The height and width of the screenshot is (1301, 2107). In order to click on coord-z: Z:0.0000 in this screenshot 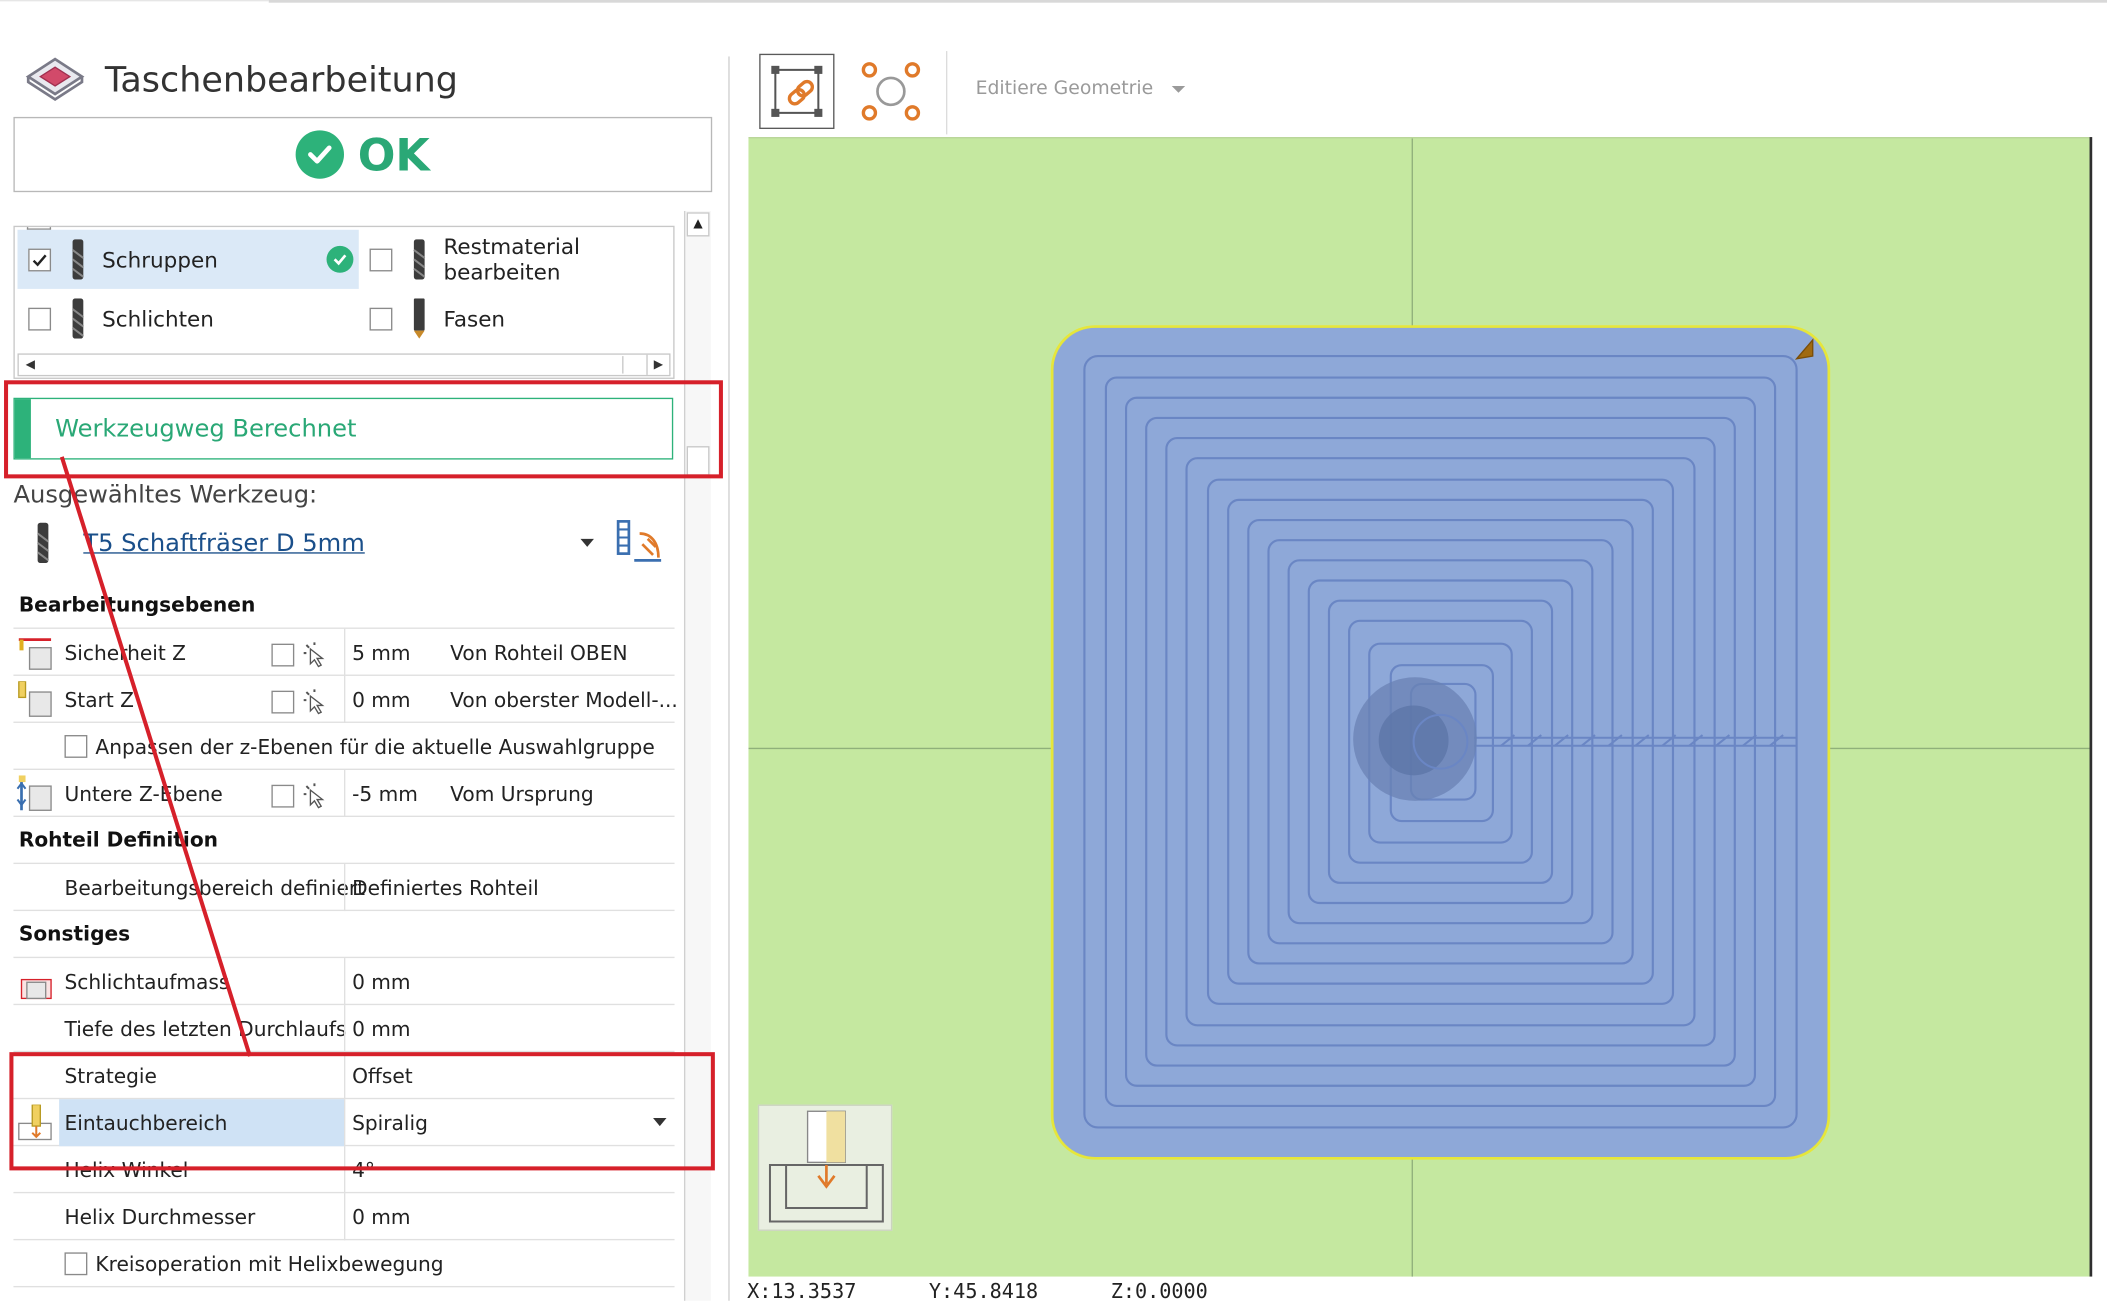, I will do `click(1159, 1290)`.